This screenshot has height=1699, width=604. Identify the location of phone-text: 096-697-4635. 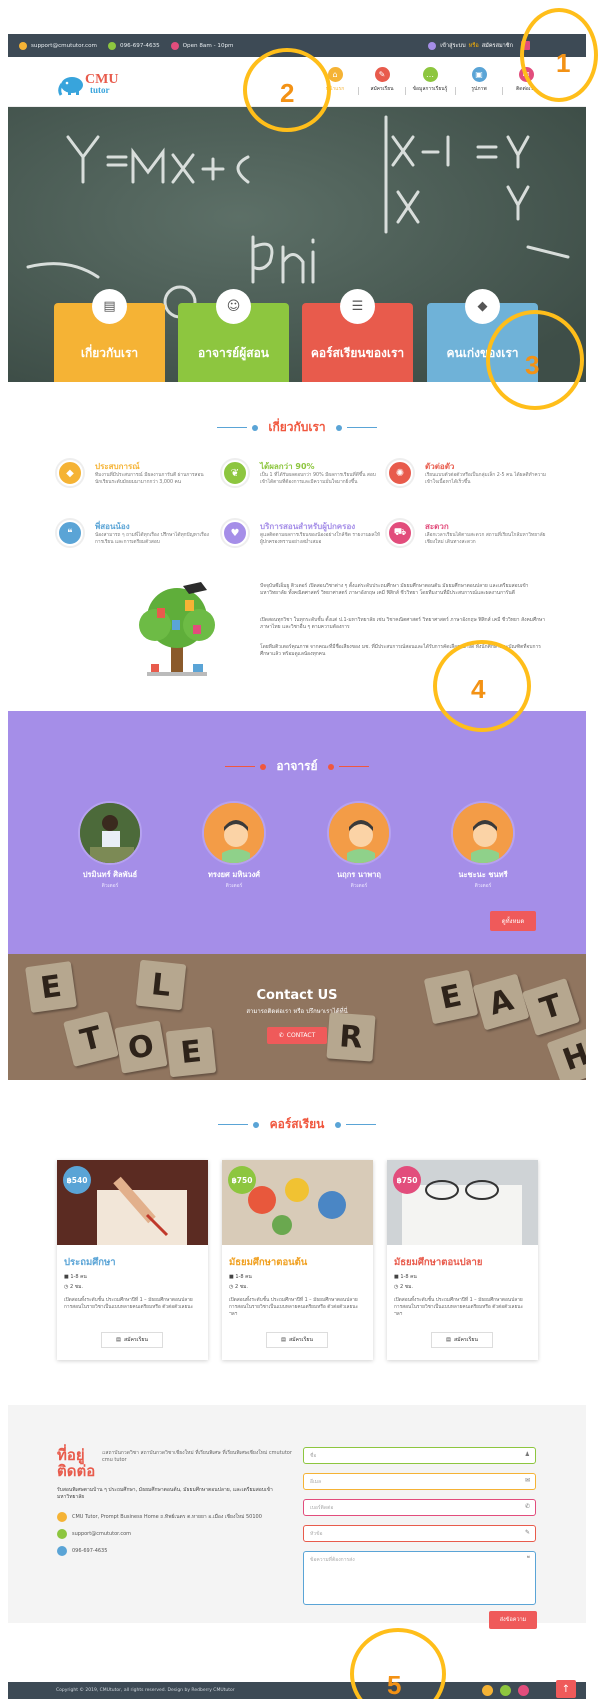
(90, 1551).